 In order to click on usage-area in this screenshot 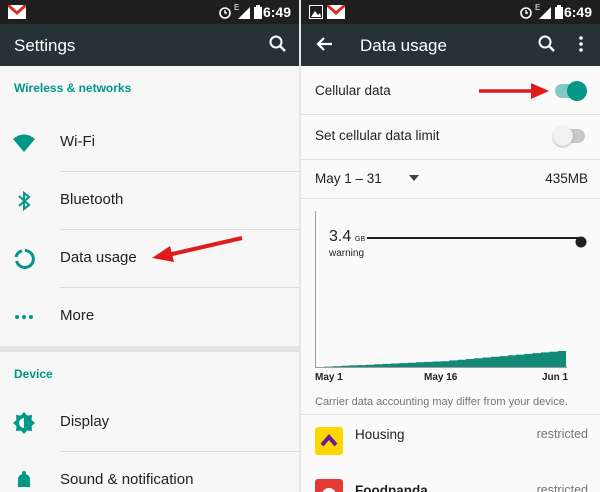, I will do `click(441, 358)`.